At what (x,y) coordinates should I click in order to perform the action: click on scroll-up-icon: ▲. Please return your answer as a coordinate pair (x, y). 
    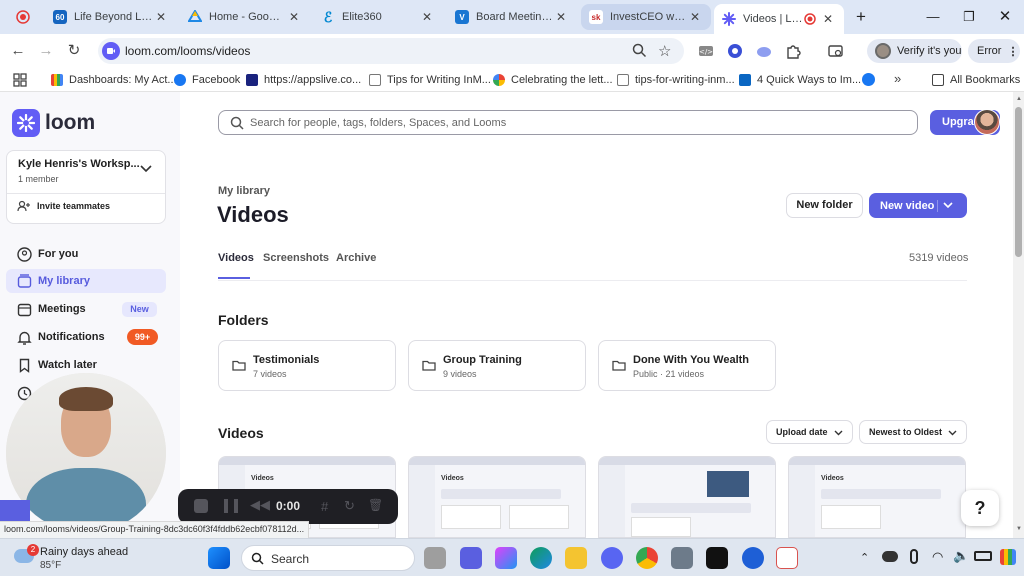
    Looking at the image, I should click on (1019, 99).